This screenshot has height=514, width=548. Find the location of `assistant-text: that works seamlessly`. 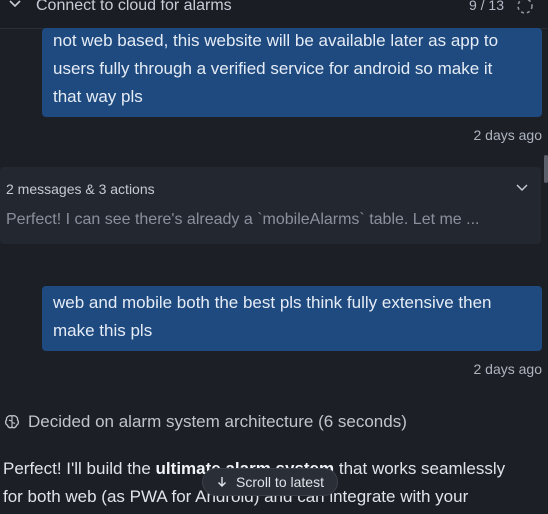

assistant-text: that works seamlessly is located at coordinates (420, 468).